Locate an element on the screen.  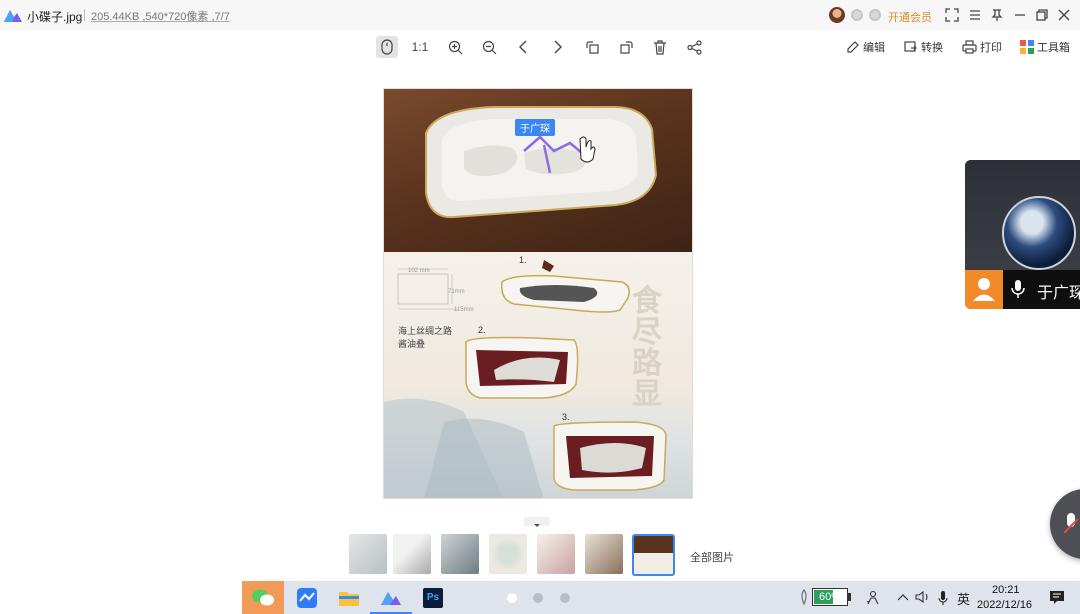
print-button: 打印 is located at coordinates (982, 47).